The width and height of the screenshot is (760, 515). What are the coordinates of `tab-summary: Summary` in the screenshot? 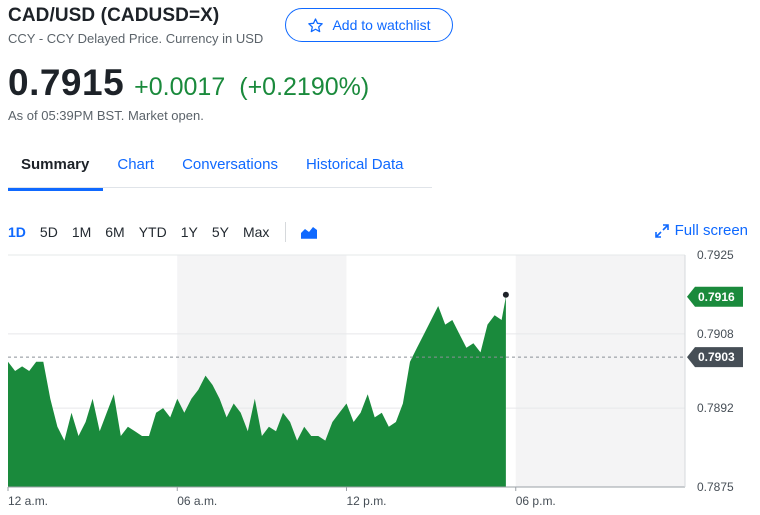 It's located at (56, 165).